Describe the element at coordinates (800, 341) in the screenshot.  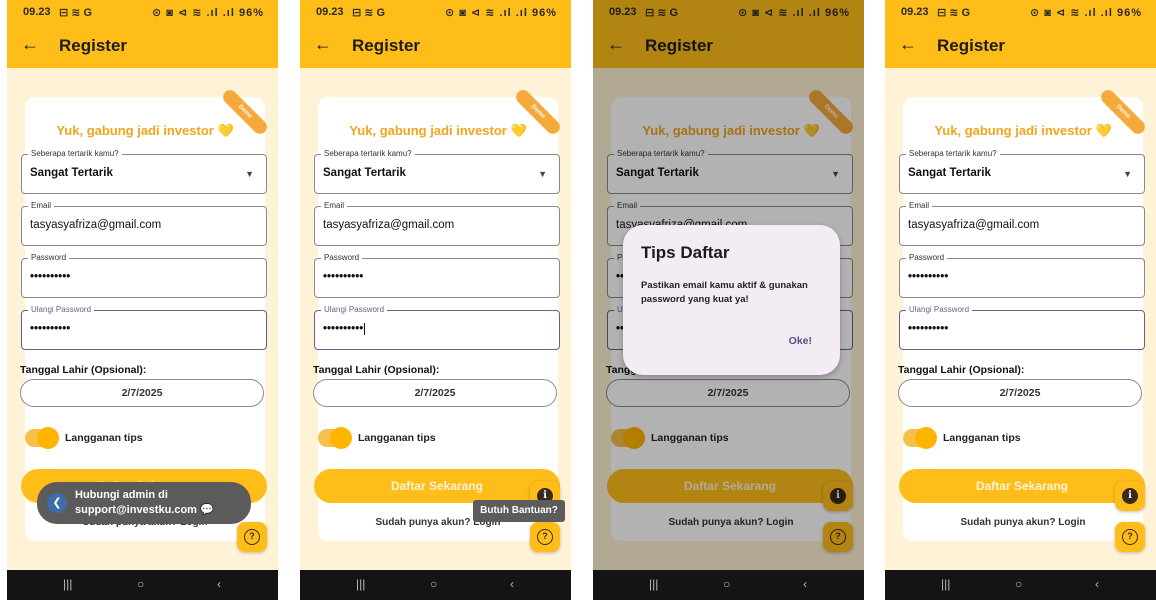
I see `dialog-ok-button: Oke!` at that location.